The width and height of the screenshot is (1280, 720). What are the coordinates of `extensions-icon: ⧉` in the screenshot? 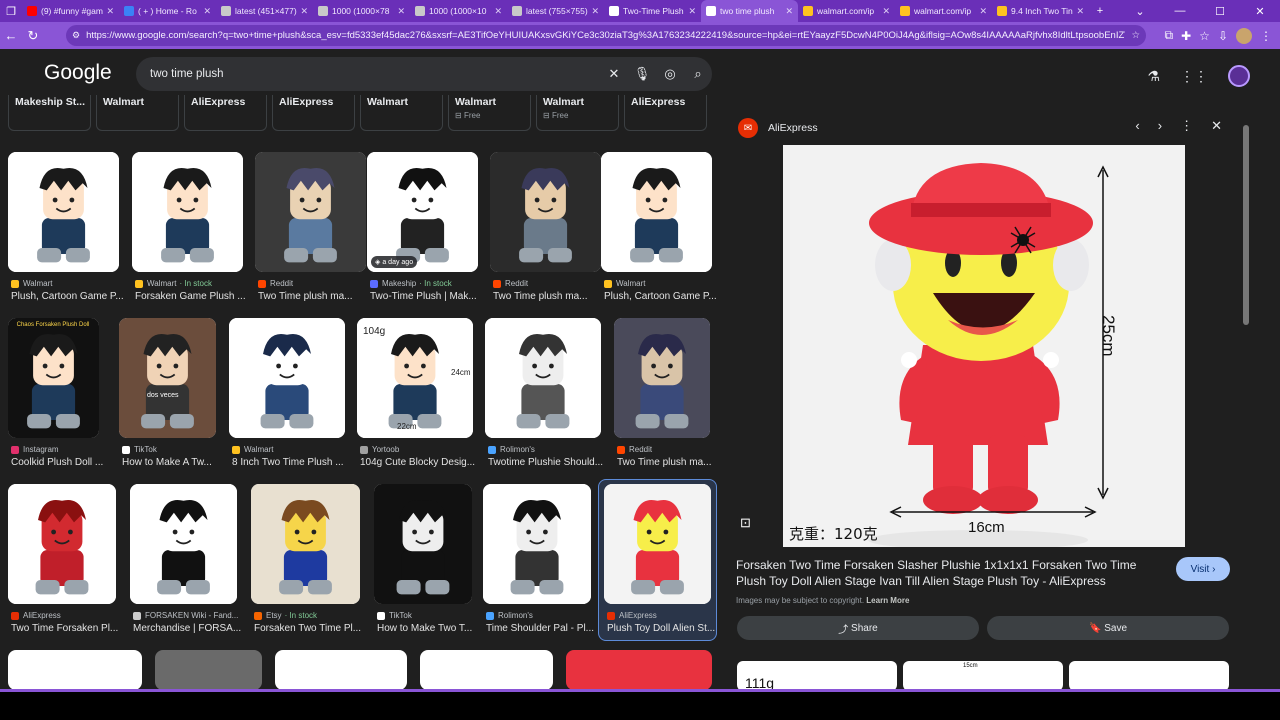 It's located at (1169, 35).